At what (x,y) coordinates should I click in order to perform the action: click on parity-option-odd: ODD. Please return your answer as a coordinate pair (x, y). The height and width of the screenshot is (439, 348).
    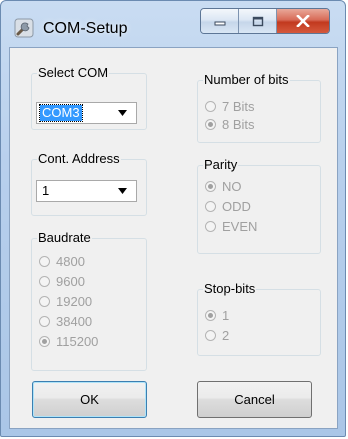
    Looking at the image, I should click on (228, 206).